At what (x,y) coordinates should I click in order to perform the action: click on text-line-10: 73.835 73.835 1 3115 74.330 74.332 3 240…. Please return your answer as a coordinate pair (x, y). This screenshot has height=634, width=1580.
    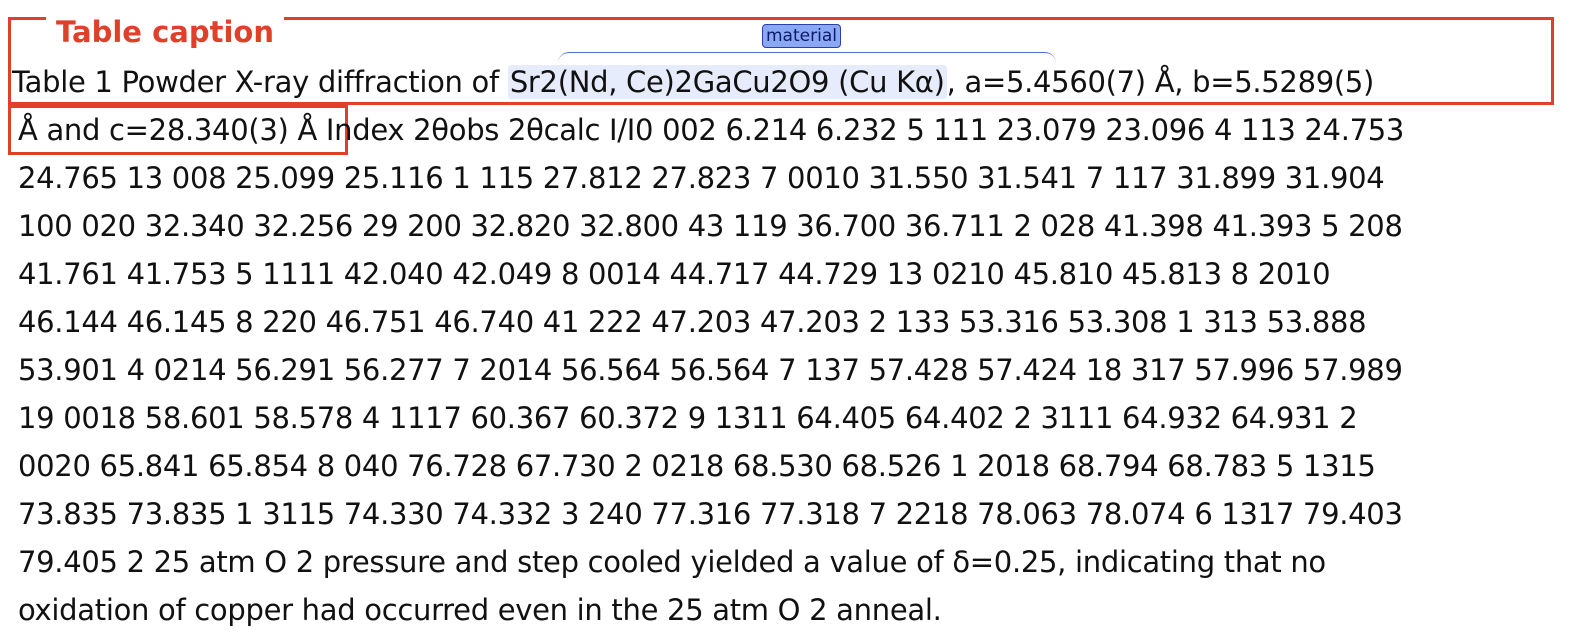
    Looking at the image, I should click on (710, 514).